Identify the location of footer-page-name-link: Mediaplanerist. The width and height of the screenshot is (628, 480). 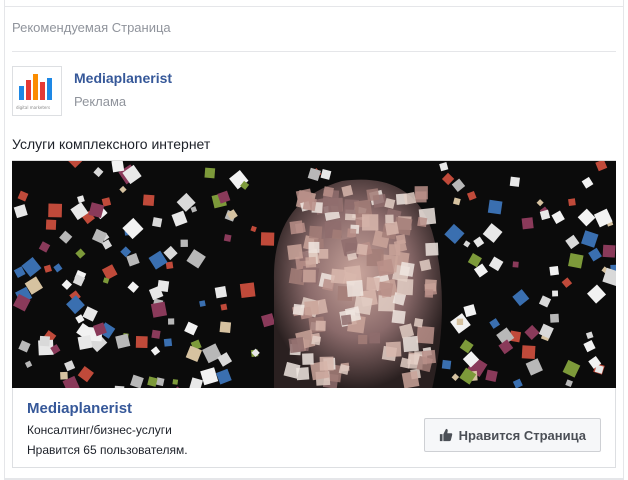
(79, 408).